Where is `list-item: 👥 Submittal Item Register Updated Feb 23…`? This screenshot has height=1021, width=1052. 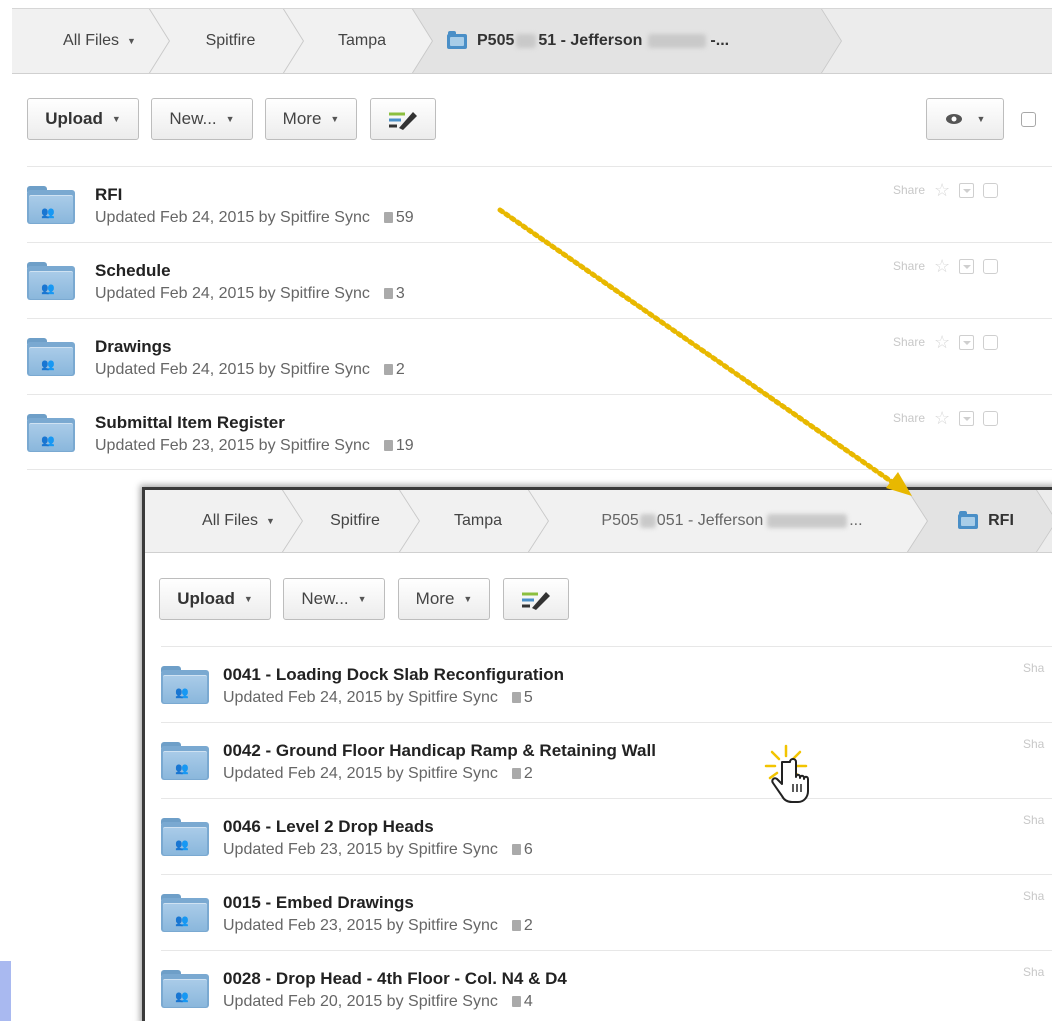
list-item: 👥 Submittal Item Register Updated Feb 23… is located at coordinates (539, 432).